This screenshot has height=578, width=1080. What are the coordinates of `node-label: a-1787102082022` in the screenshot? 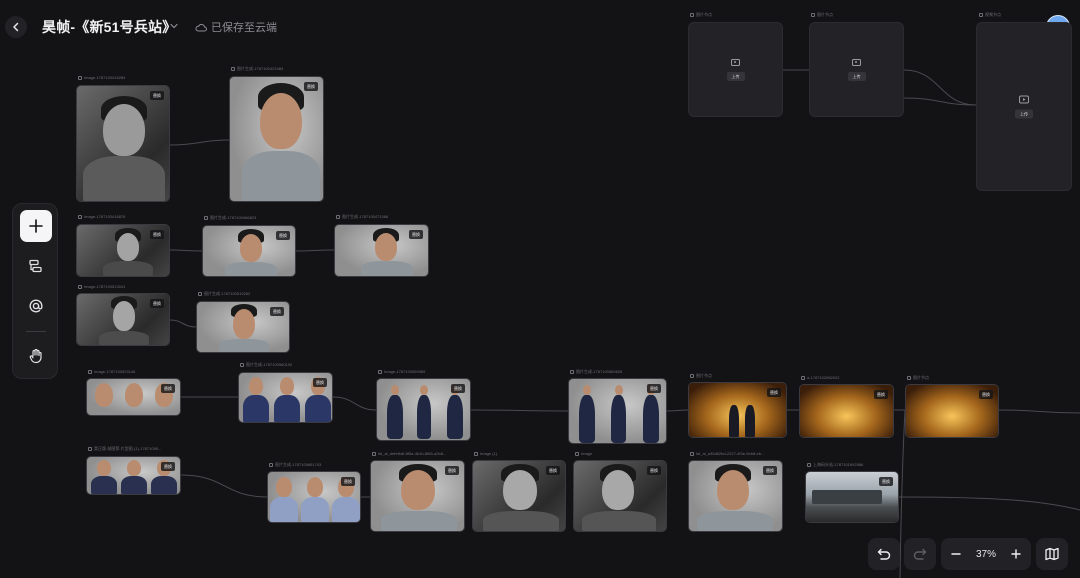 It's located at (820, 377).